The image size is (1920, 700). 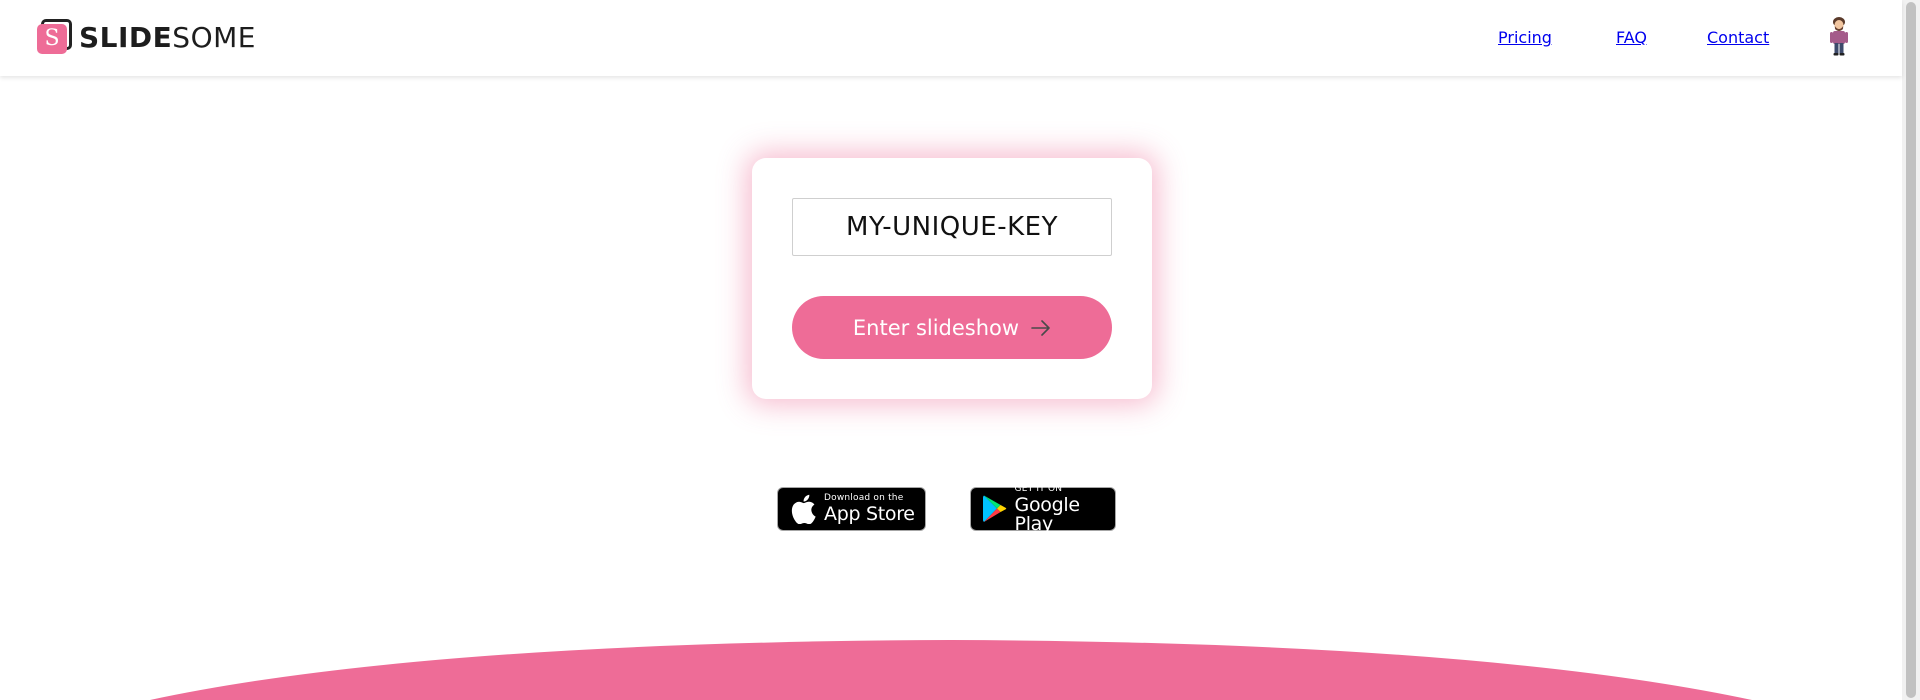 What do you see at coordinates (214, 37) in the screenshot?
I see `logo-text-light: SOME` at bounding box center [214, 37].